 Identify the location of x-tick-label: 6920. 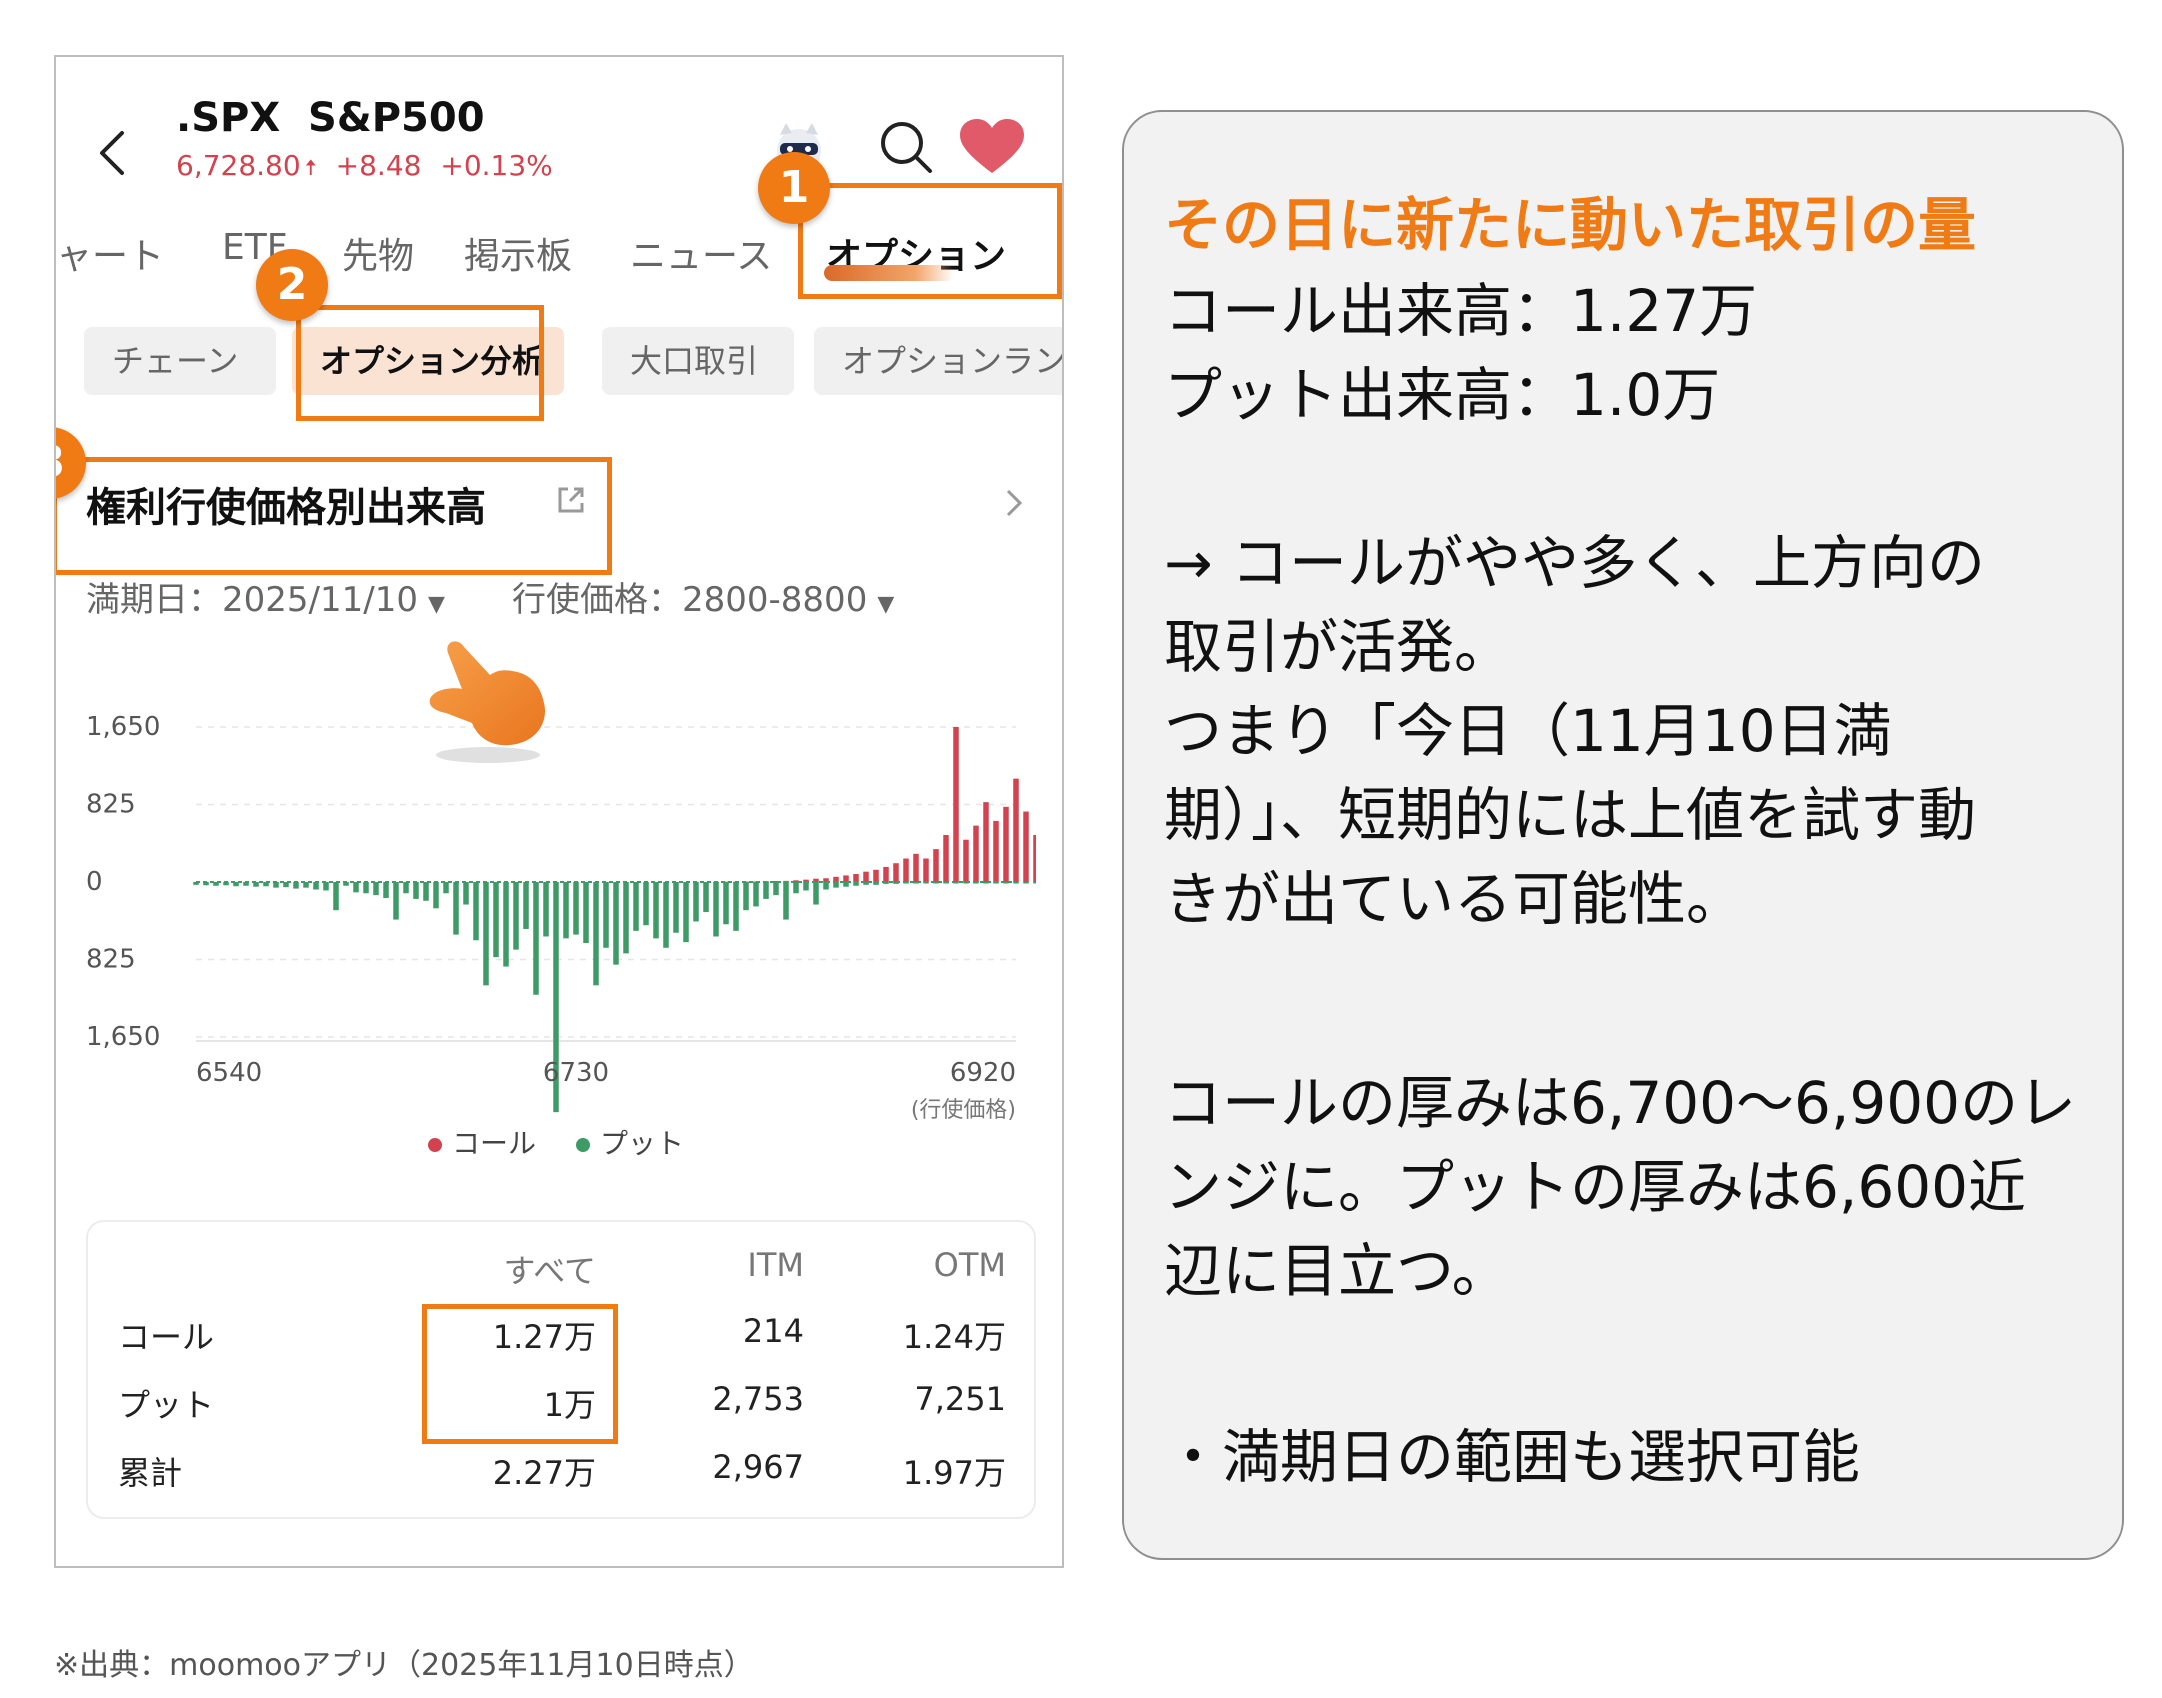
(983, 1073).